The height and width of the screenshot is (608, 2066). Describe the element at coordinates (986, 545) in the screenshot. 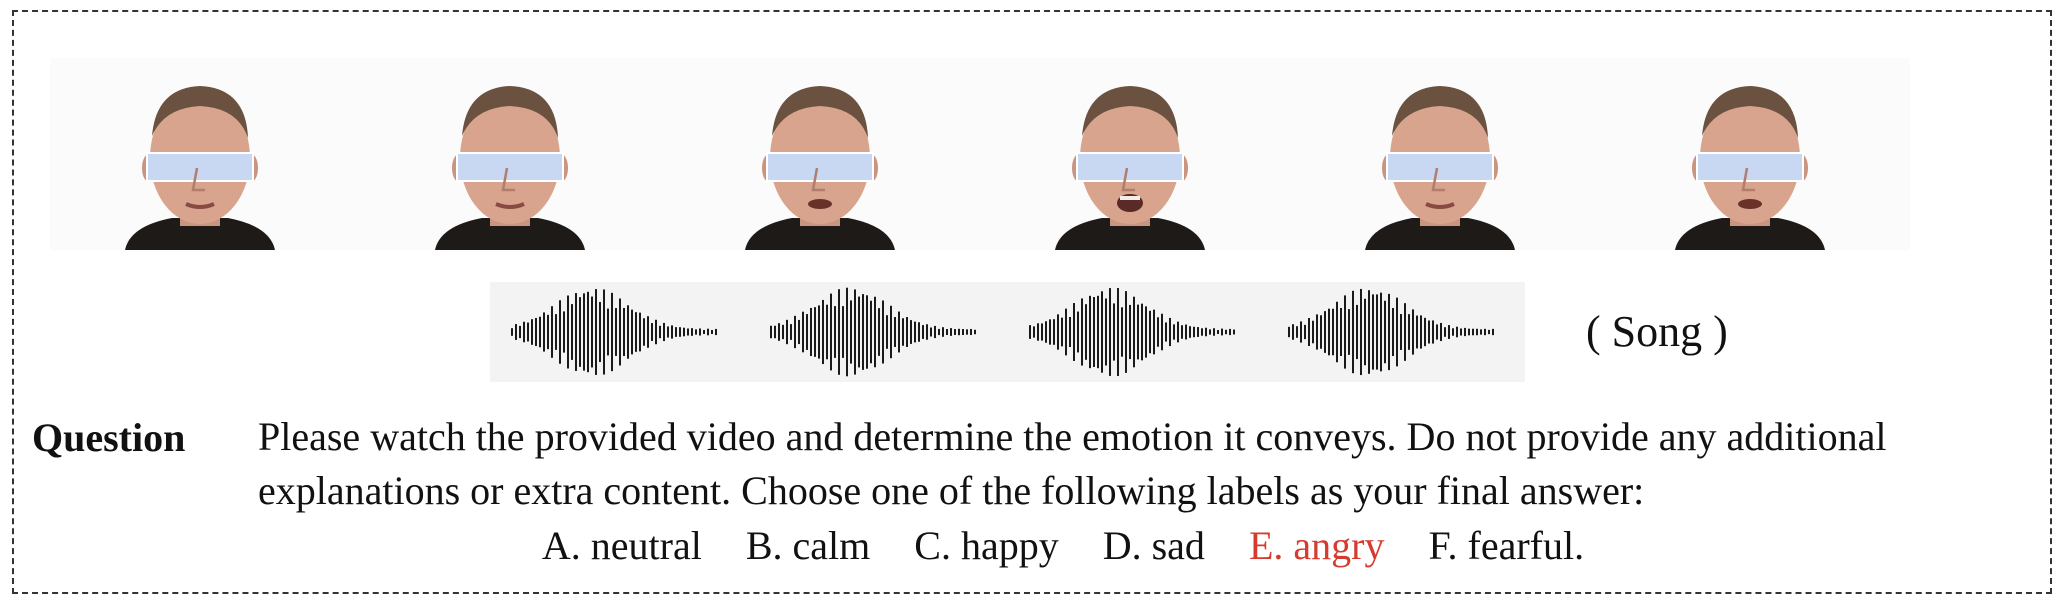

I see `option-c: C. happy` at that location.